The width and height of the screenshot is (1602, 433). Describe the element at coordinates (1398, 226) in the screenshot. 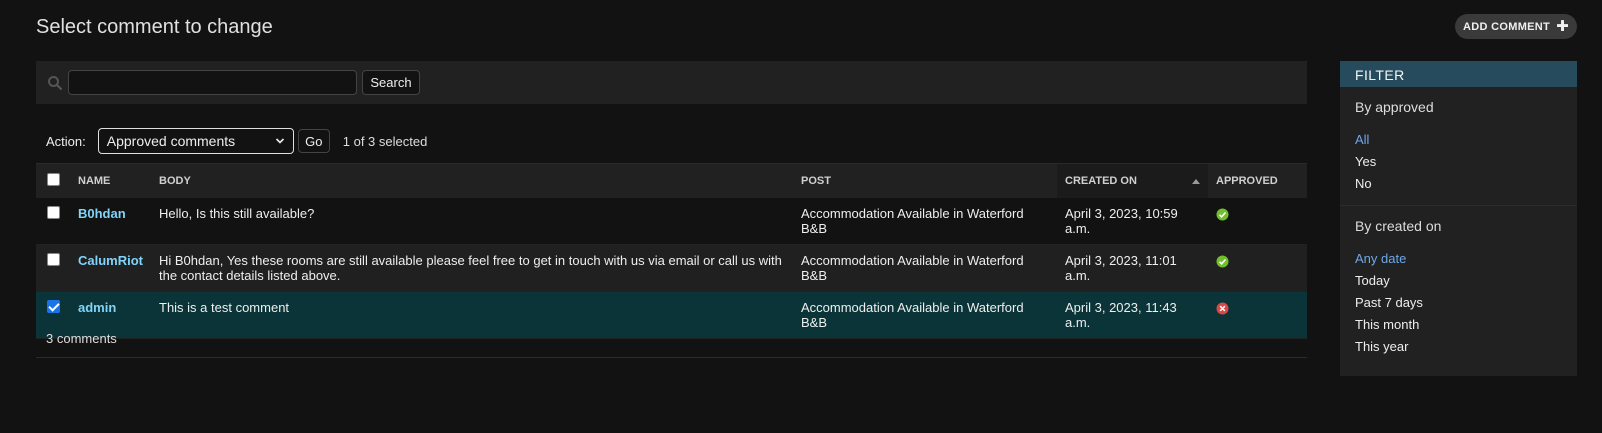

I see `filter-title: By created on` at that location.